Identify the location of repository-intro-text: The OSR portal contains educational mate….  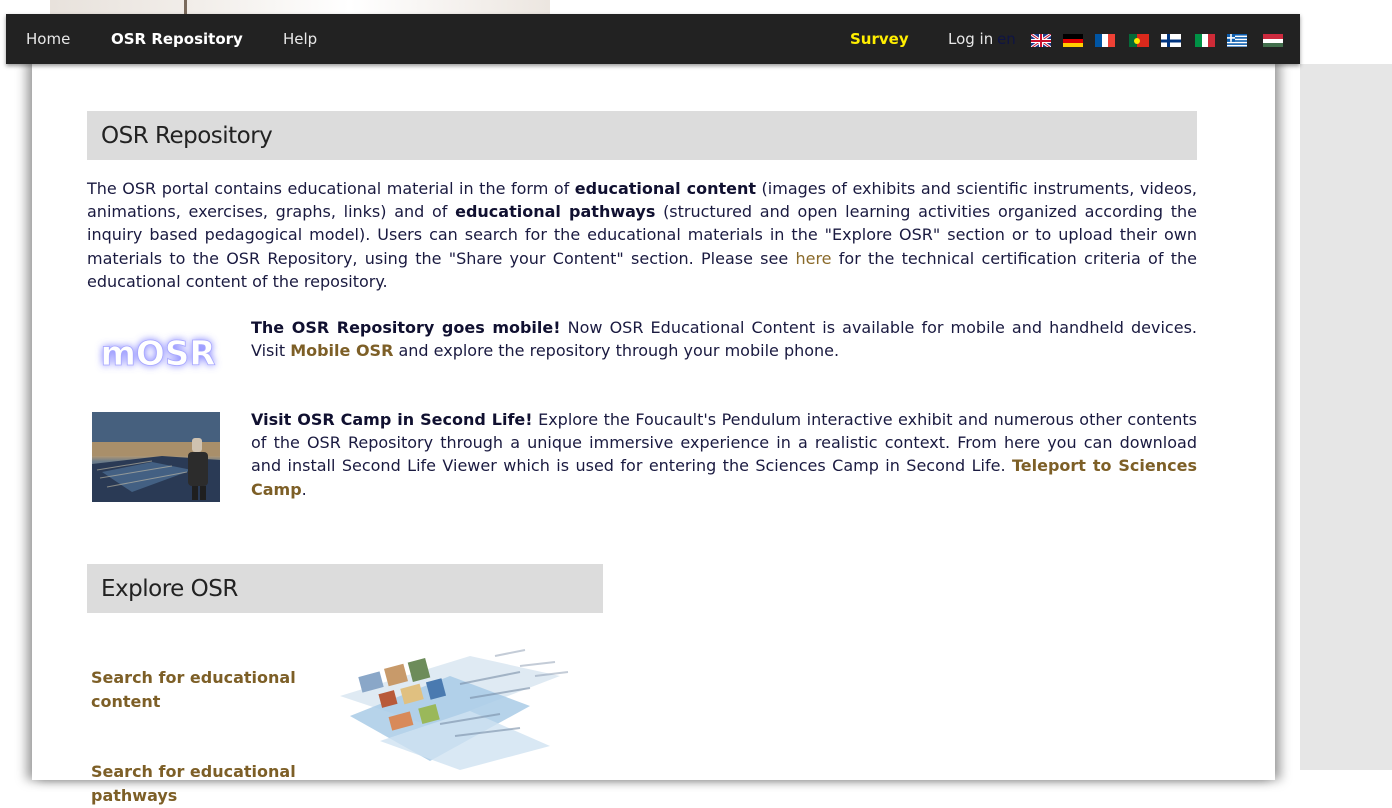
(642, 235).